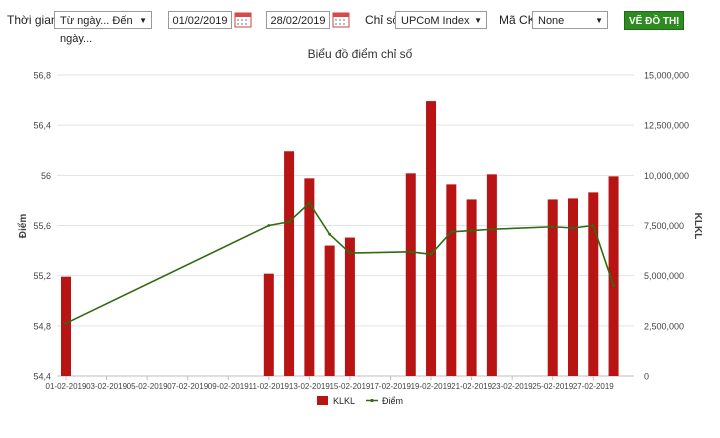  Describe the element at coordinates (106, 386) in the screenshot. I see `x-tick-label: 03-02-2019` at that location.